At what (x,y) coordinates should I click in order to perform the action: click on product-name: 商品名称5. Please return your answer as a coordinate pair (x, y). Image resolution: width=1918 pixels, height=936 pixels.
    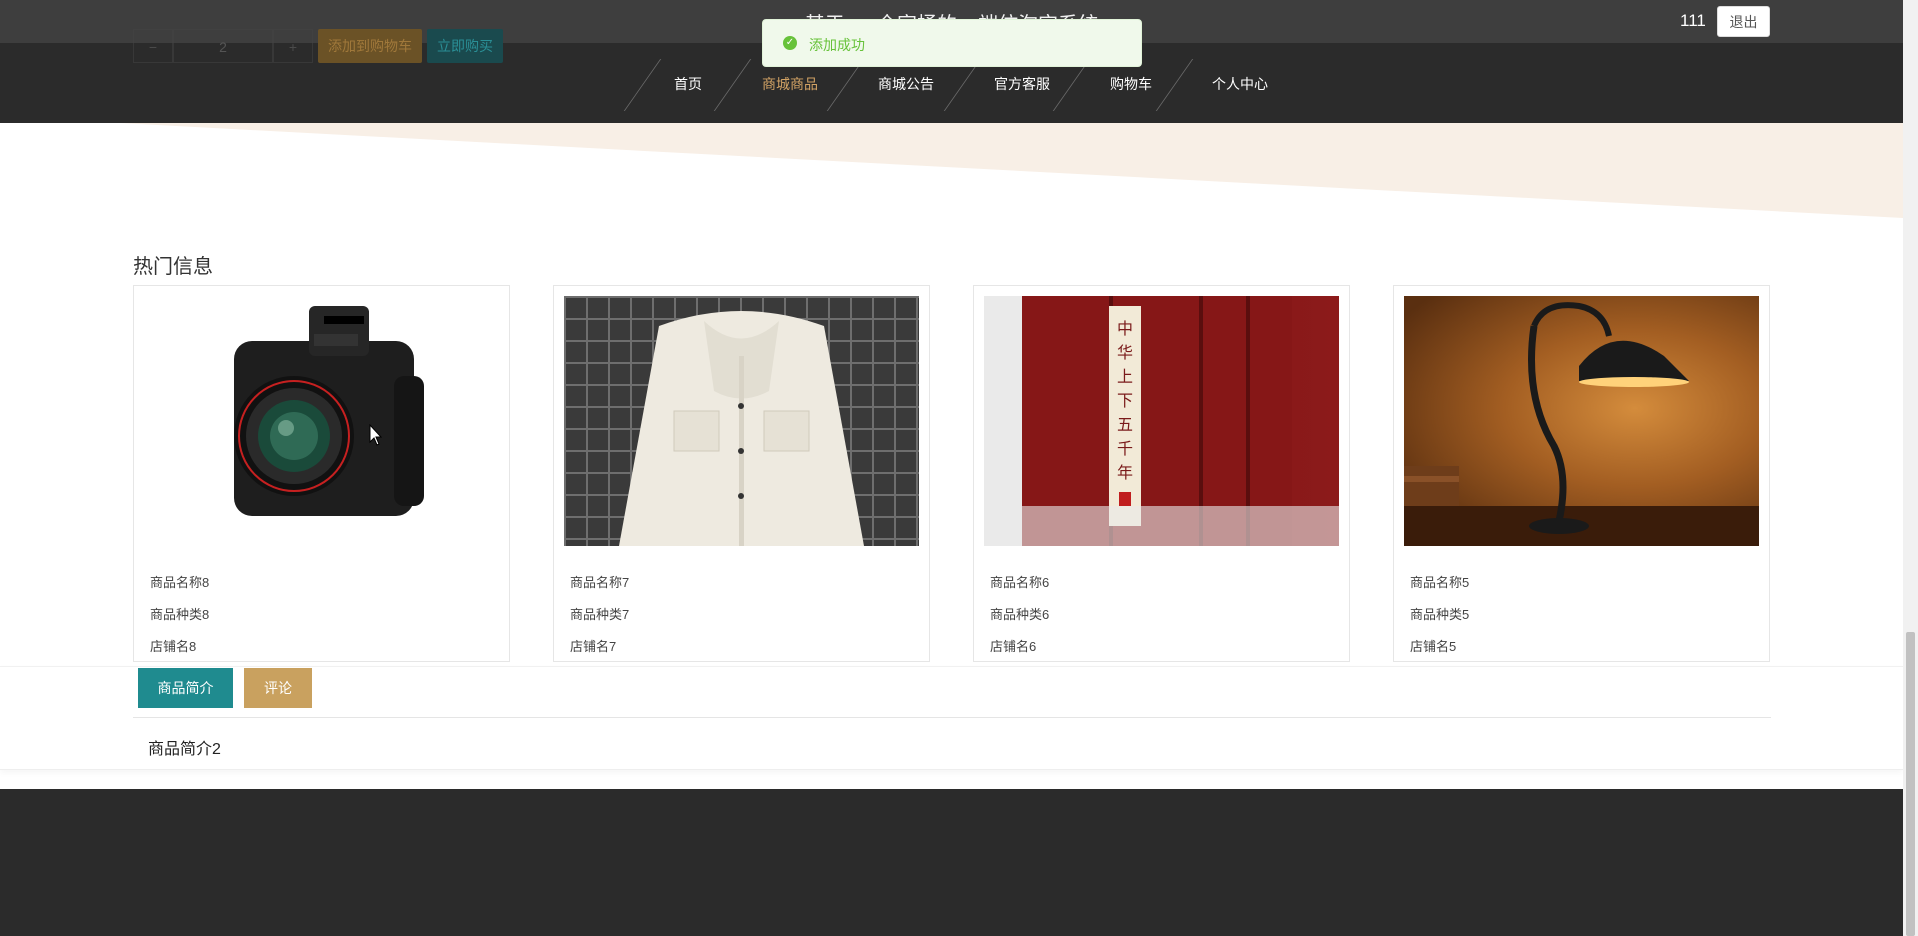
    Looking at the image, I should click on (1440, 582).